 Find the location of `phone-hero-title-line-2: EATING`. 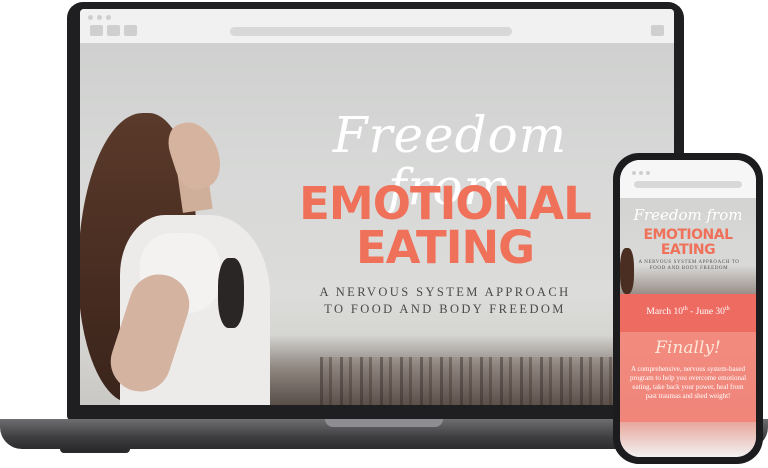

phone-hero-title-line-2: EATING is located at coordinates (688, 250).